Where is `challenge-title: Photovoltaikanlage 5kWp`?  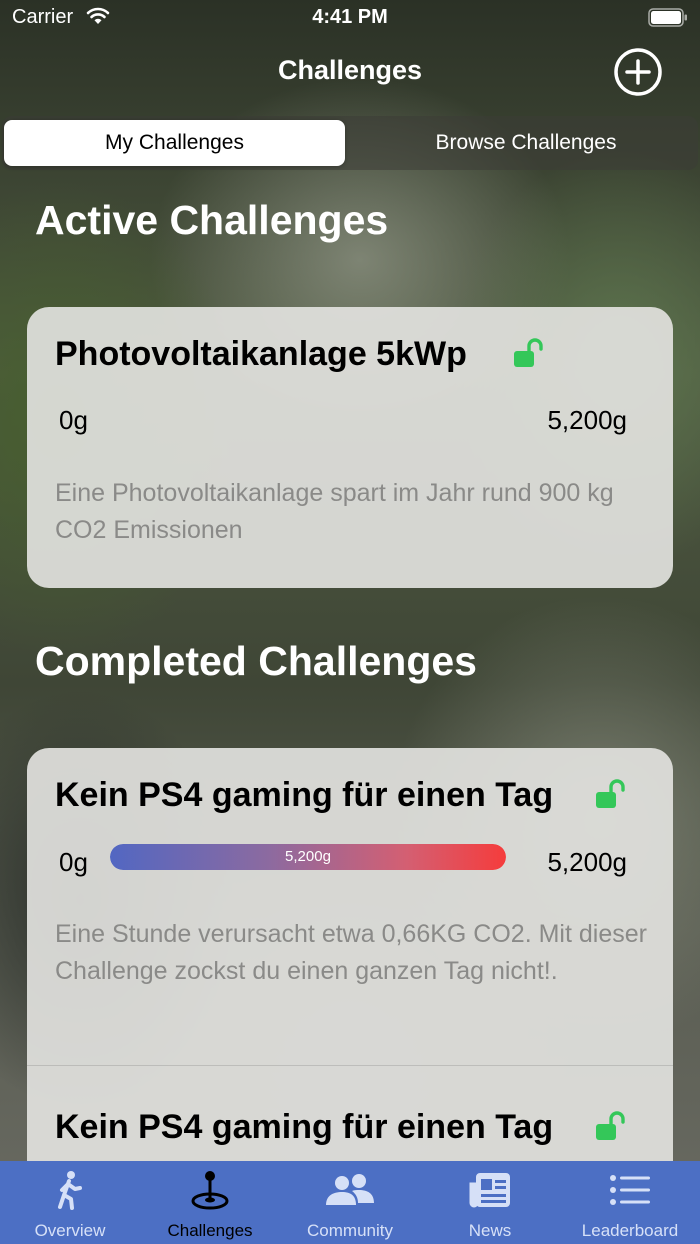 challenge-title: Photovoltaikanlage 5kWp is located at coordinates (261, 354).